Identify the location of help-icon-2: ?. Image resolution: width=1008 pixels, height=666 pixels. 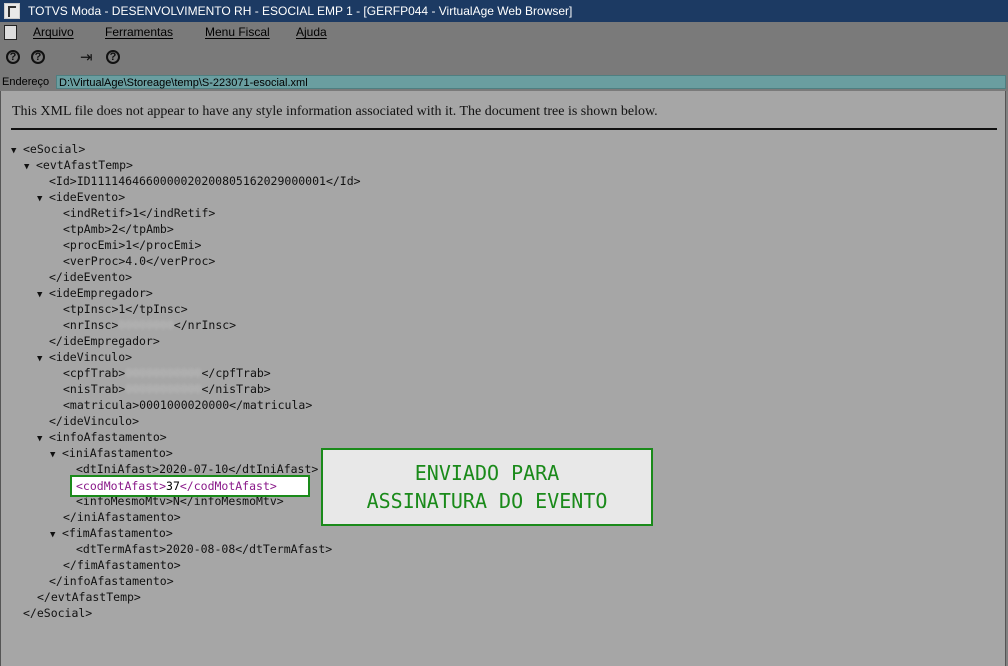
(38, 57).